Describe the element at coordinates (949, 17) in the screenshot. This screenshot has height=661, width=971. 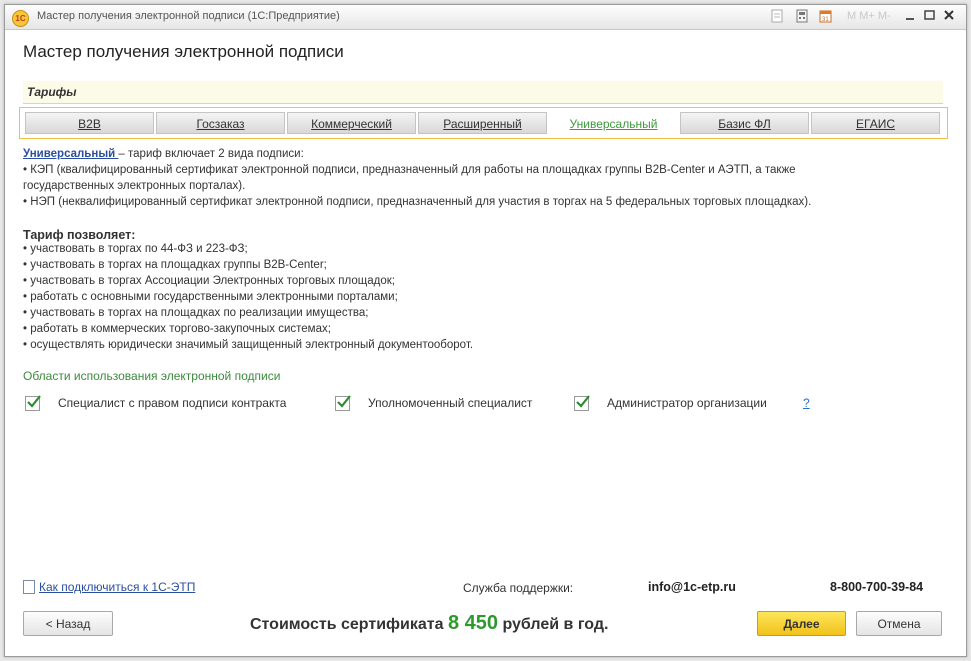
I see `close-icon` at that location.